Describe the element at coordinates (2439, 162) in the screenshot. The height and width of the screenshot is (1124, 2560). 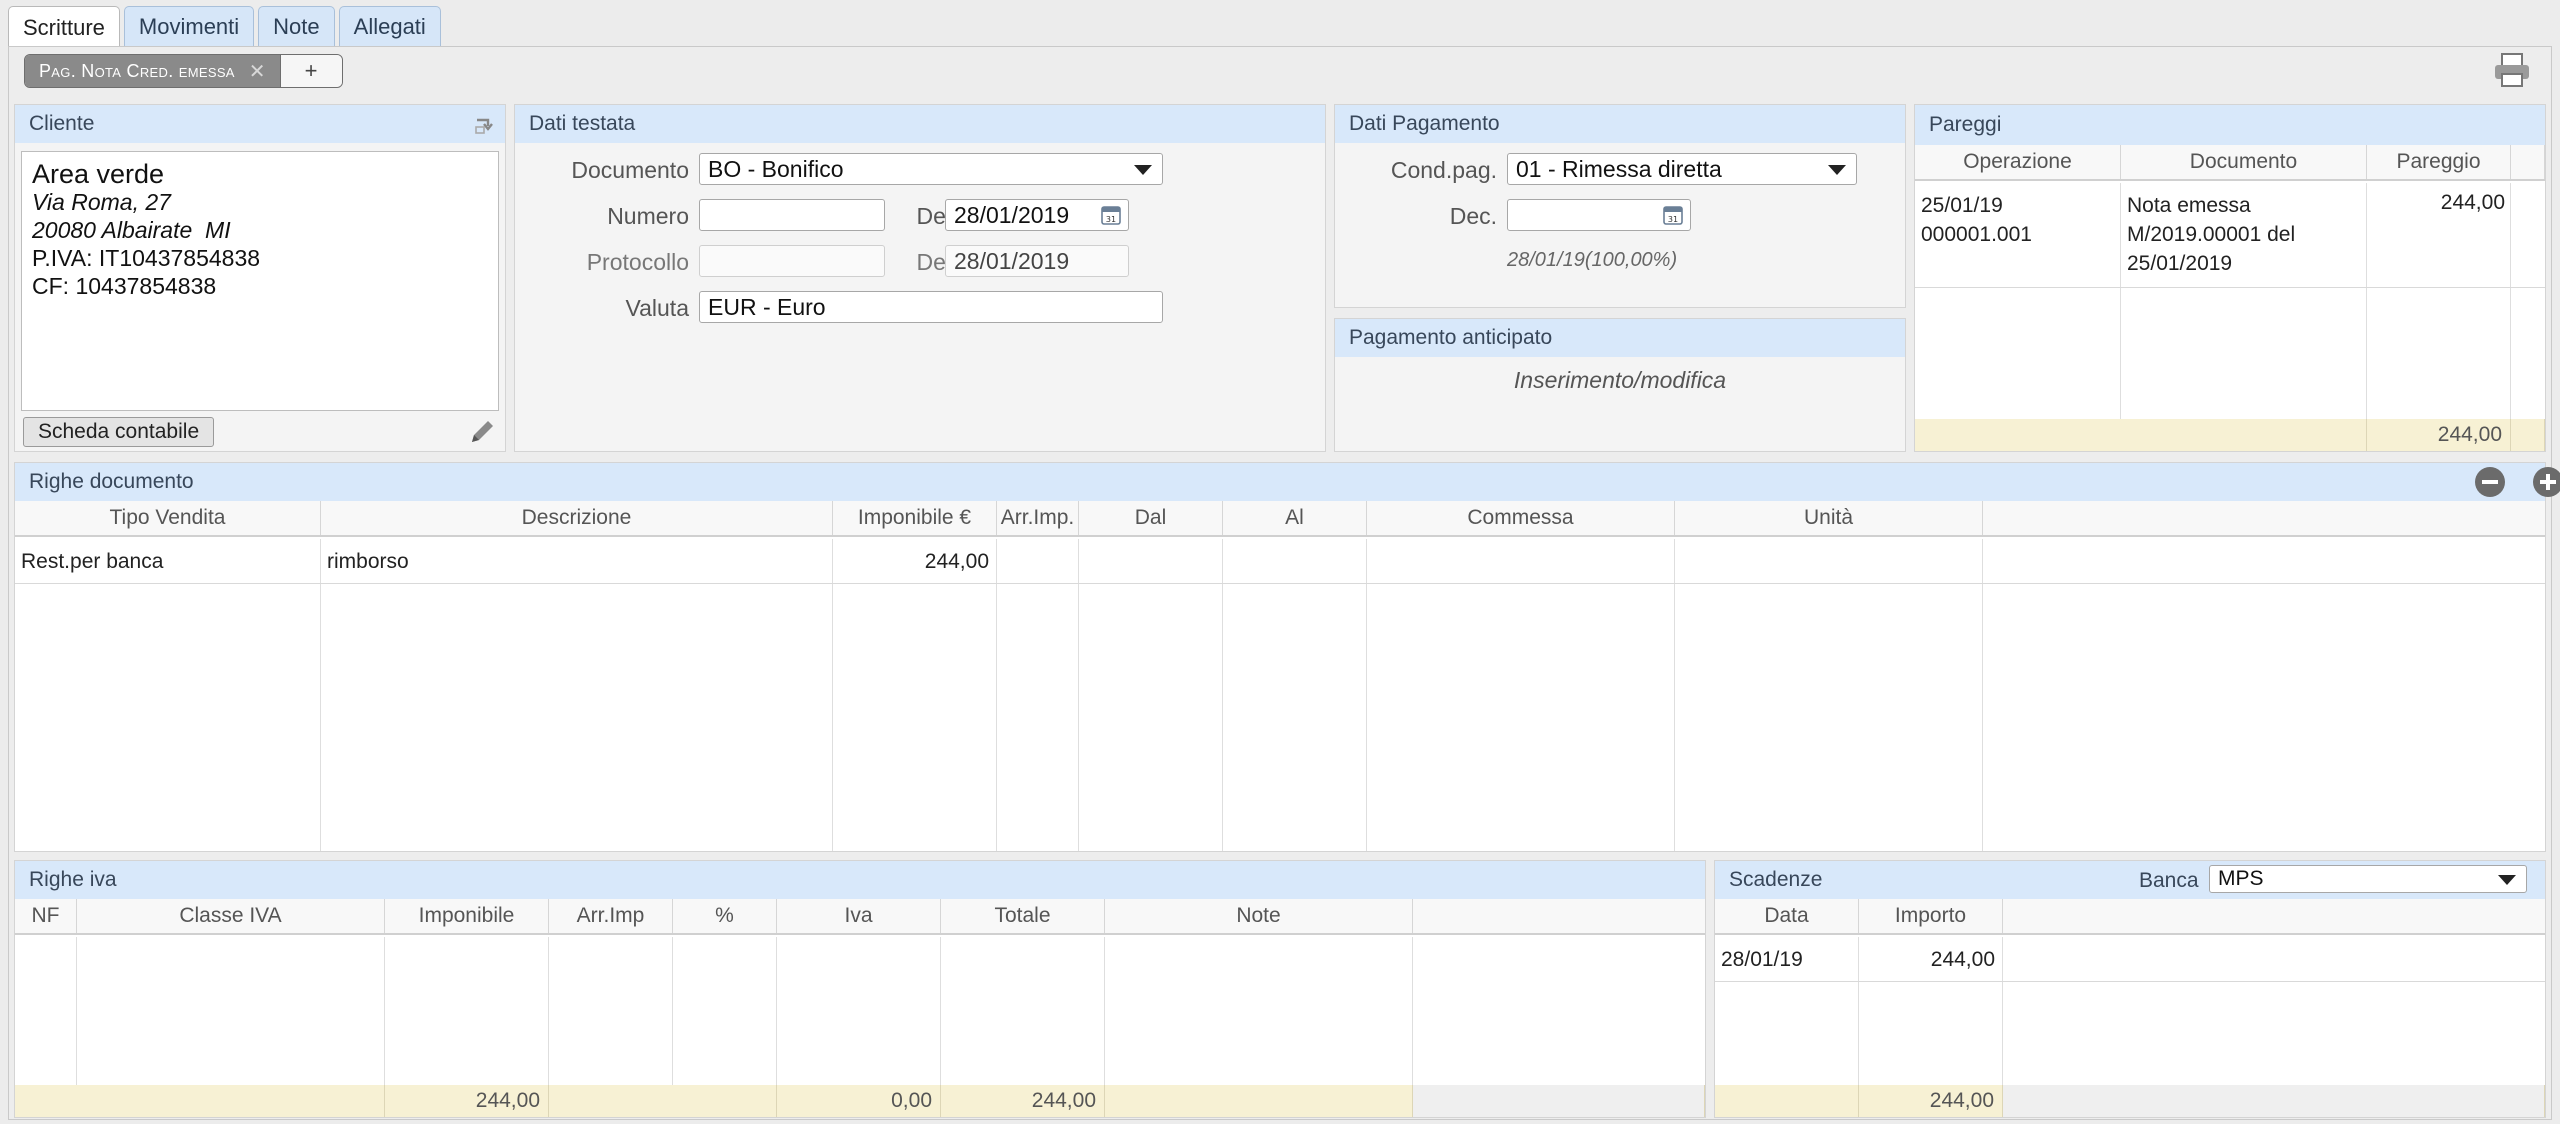
I see `pareggi-col-pareggio: Pareggio` at that location.